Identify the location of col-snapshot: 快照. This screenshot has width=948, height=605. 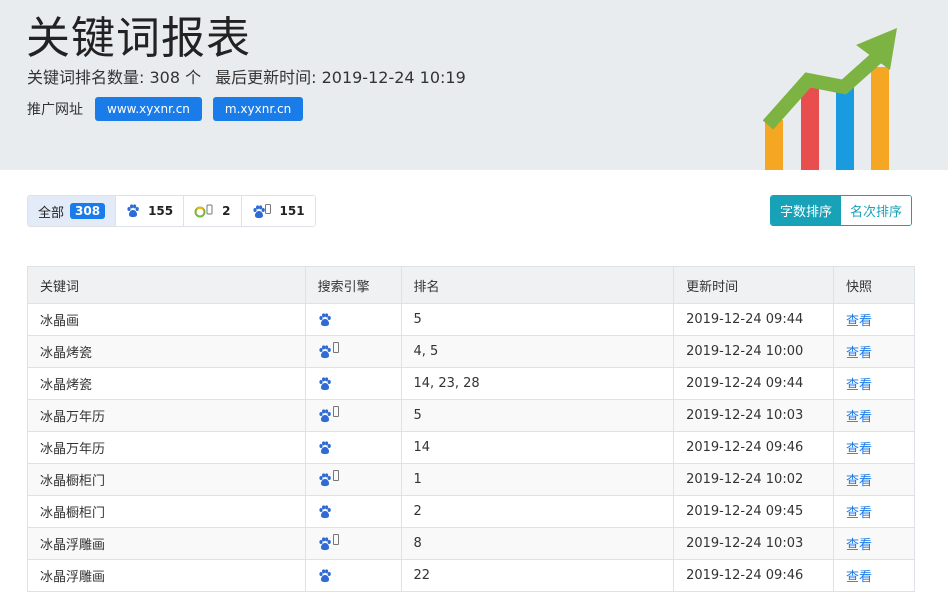
(874, 285).